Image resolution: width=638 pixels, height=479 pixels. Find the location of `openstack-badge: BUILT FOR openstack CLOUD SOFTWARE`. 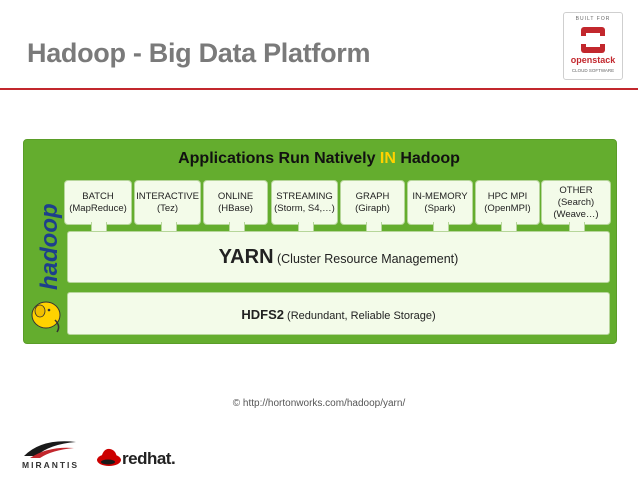

openstack-badge: BUILT FOR openstack CLOUD SOFTWARE is located at coordinates (593, 46).